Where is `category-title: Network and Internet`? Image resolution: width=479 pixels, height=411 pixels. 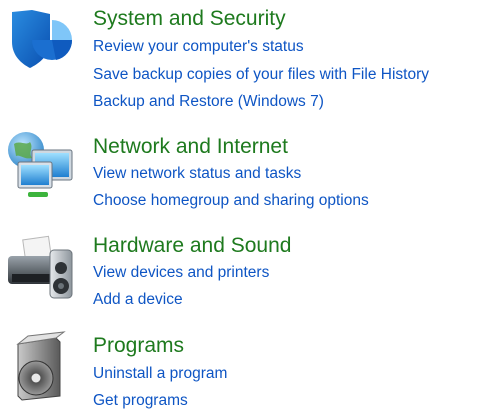
category-title: Network and Internet is located at coordinates (190, 147).